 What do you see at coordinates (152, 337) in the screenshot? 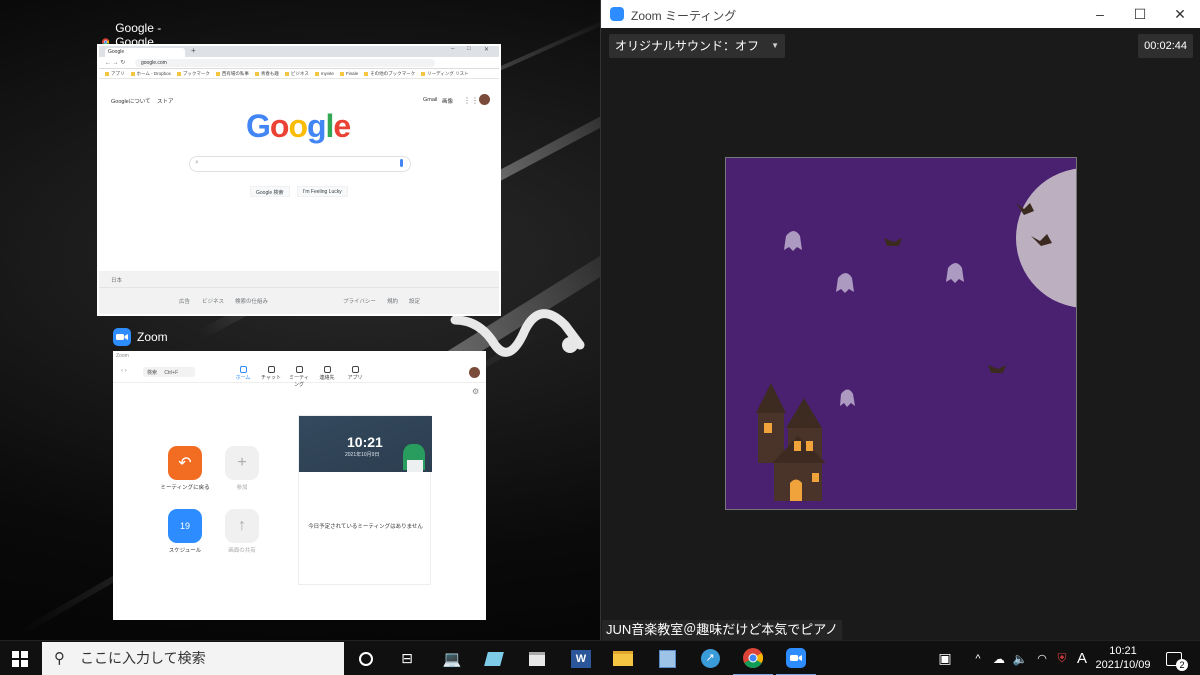
I see `zoom-window-title: Zoom` at bounding box center [152, 337].